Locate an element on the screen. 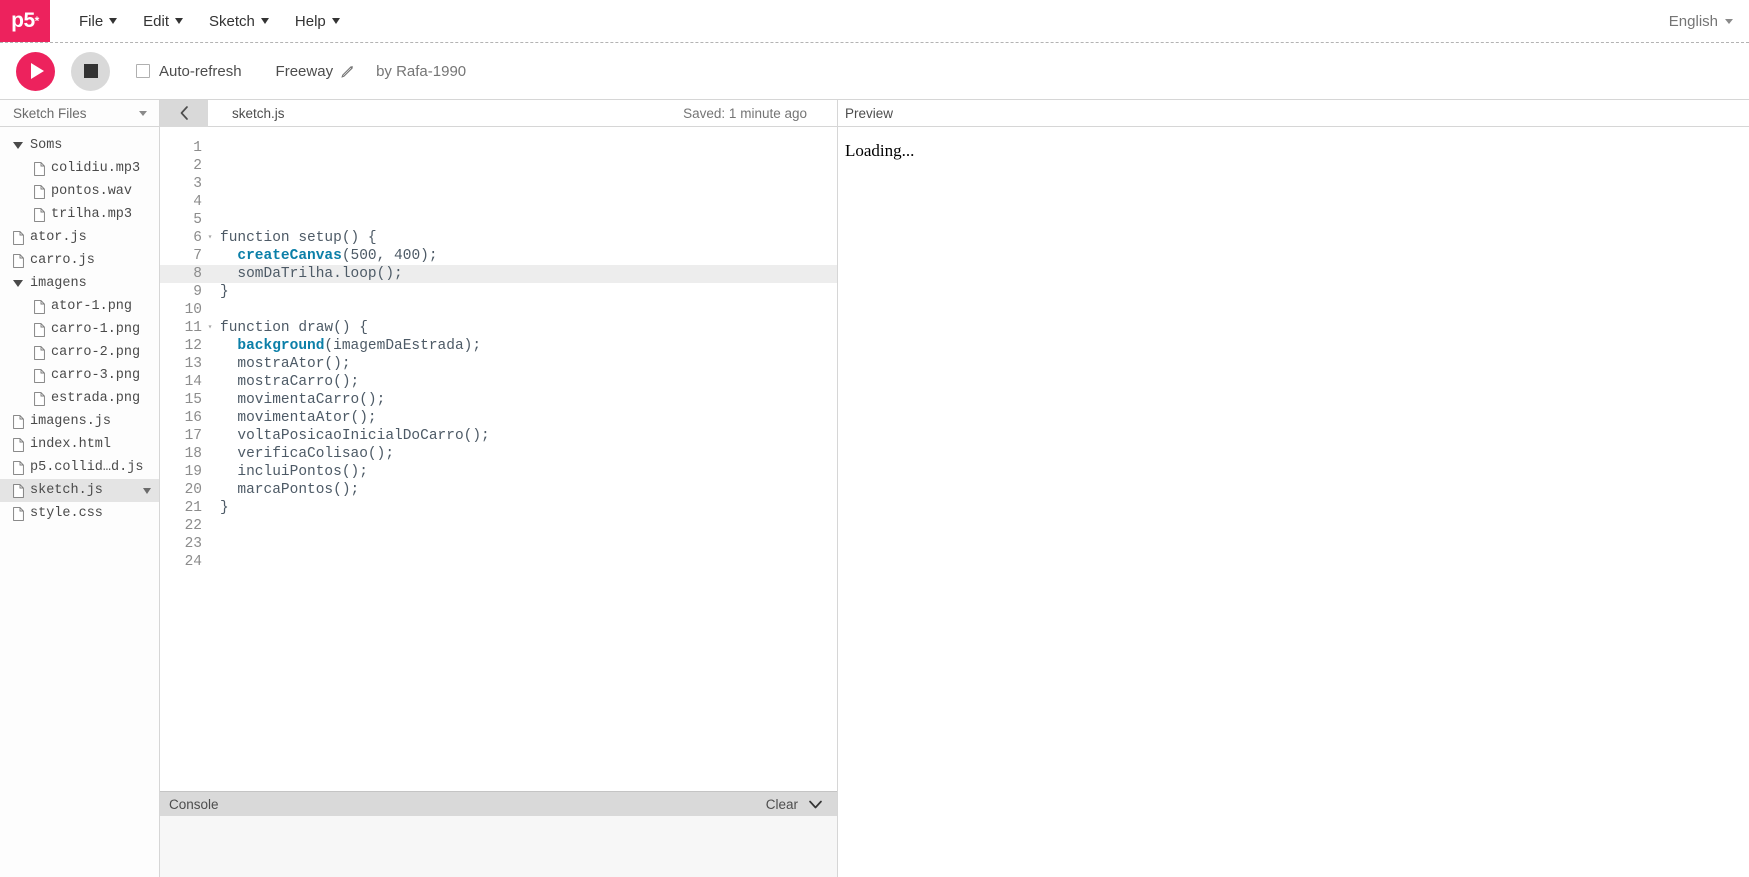  editor-tab-sketch-js: sketch.js is located at coordinates (246, 113).